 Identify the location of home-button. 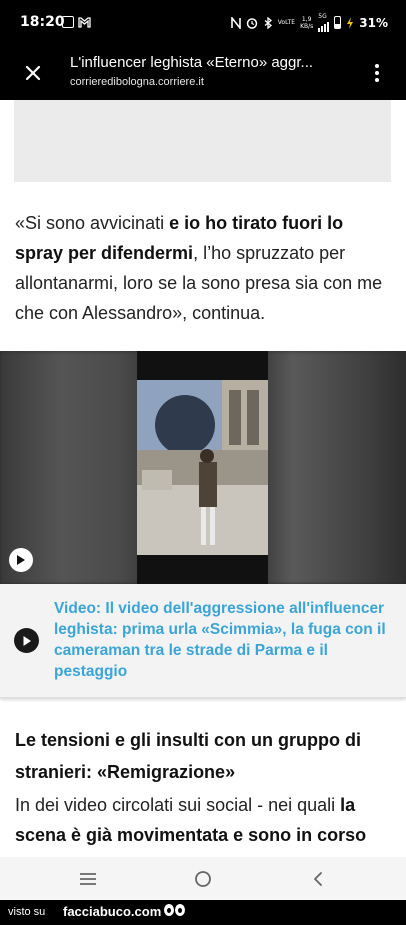
(203, 879).